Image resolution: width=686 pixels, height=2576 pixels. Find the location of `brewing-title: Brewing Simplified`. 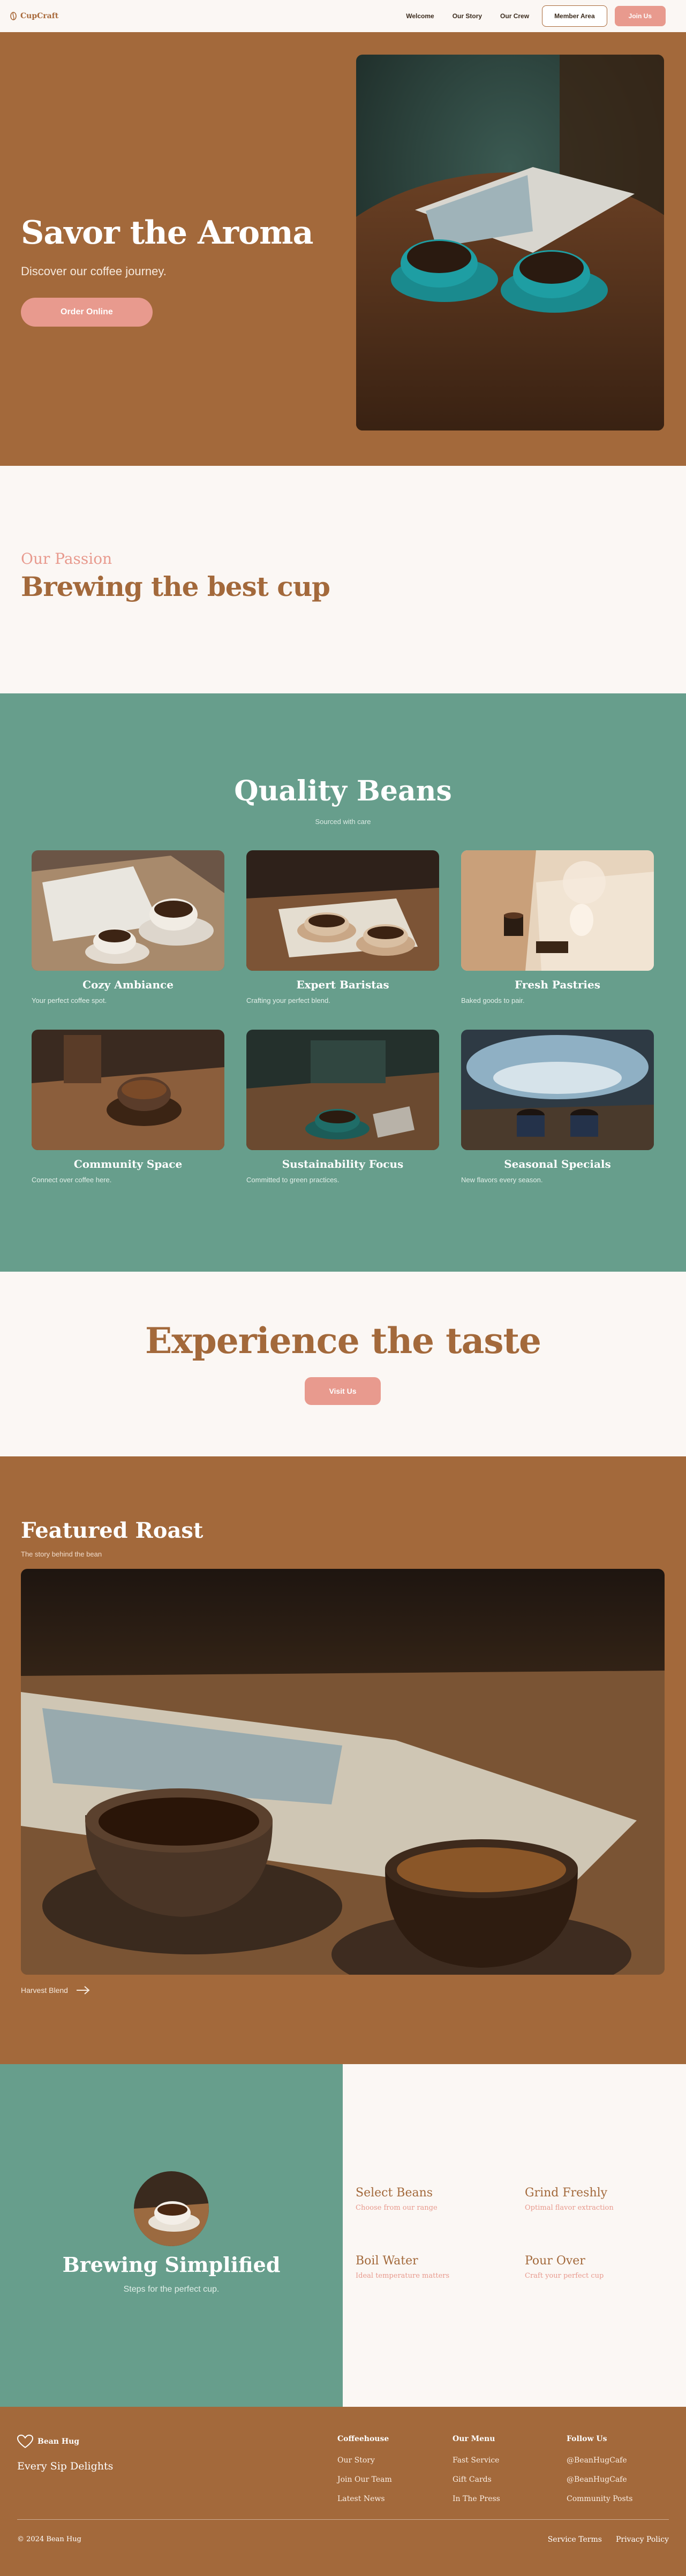

brewing-title: Brewing Simplified is located at coordinates (171, 2265).